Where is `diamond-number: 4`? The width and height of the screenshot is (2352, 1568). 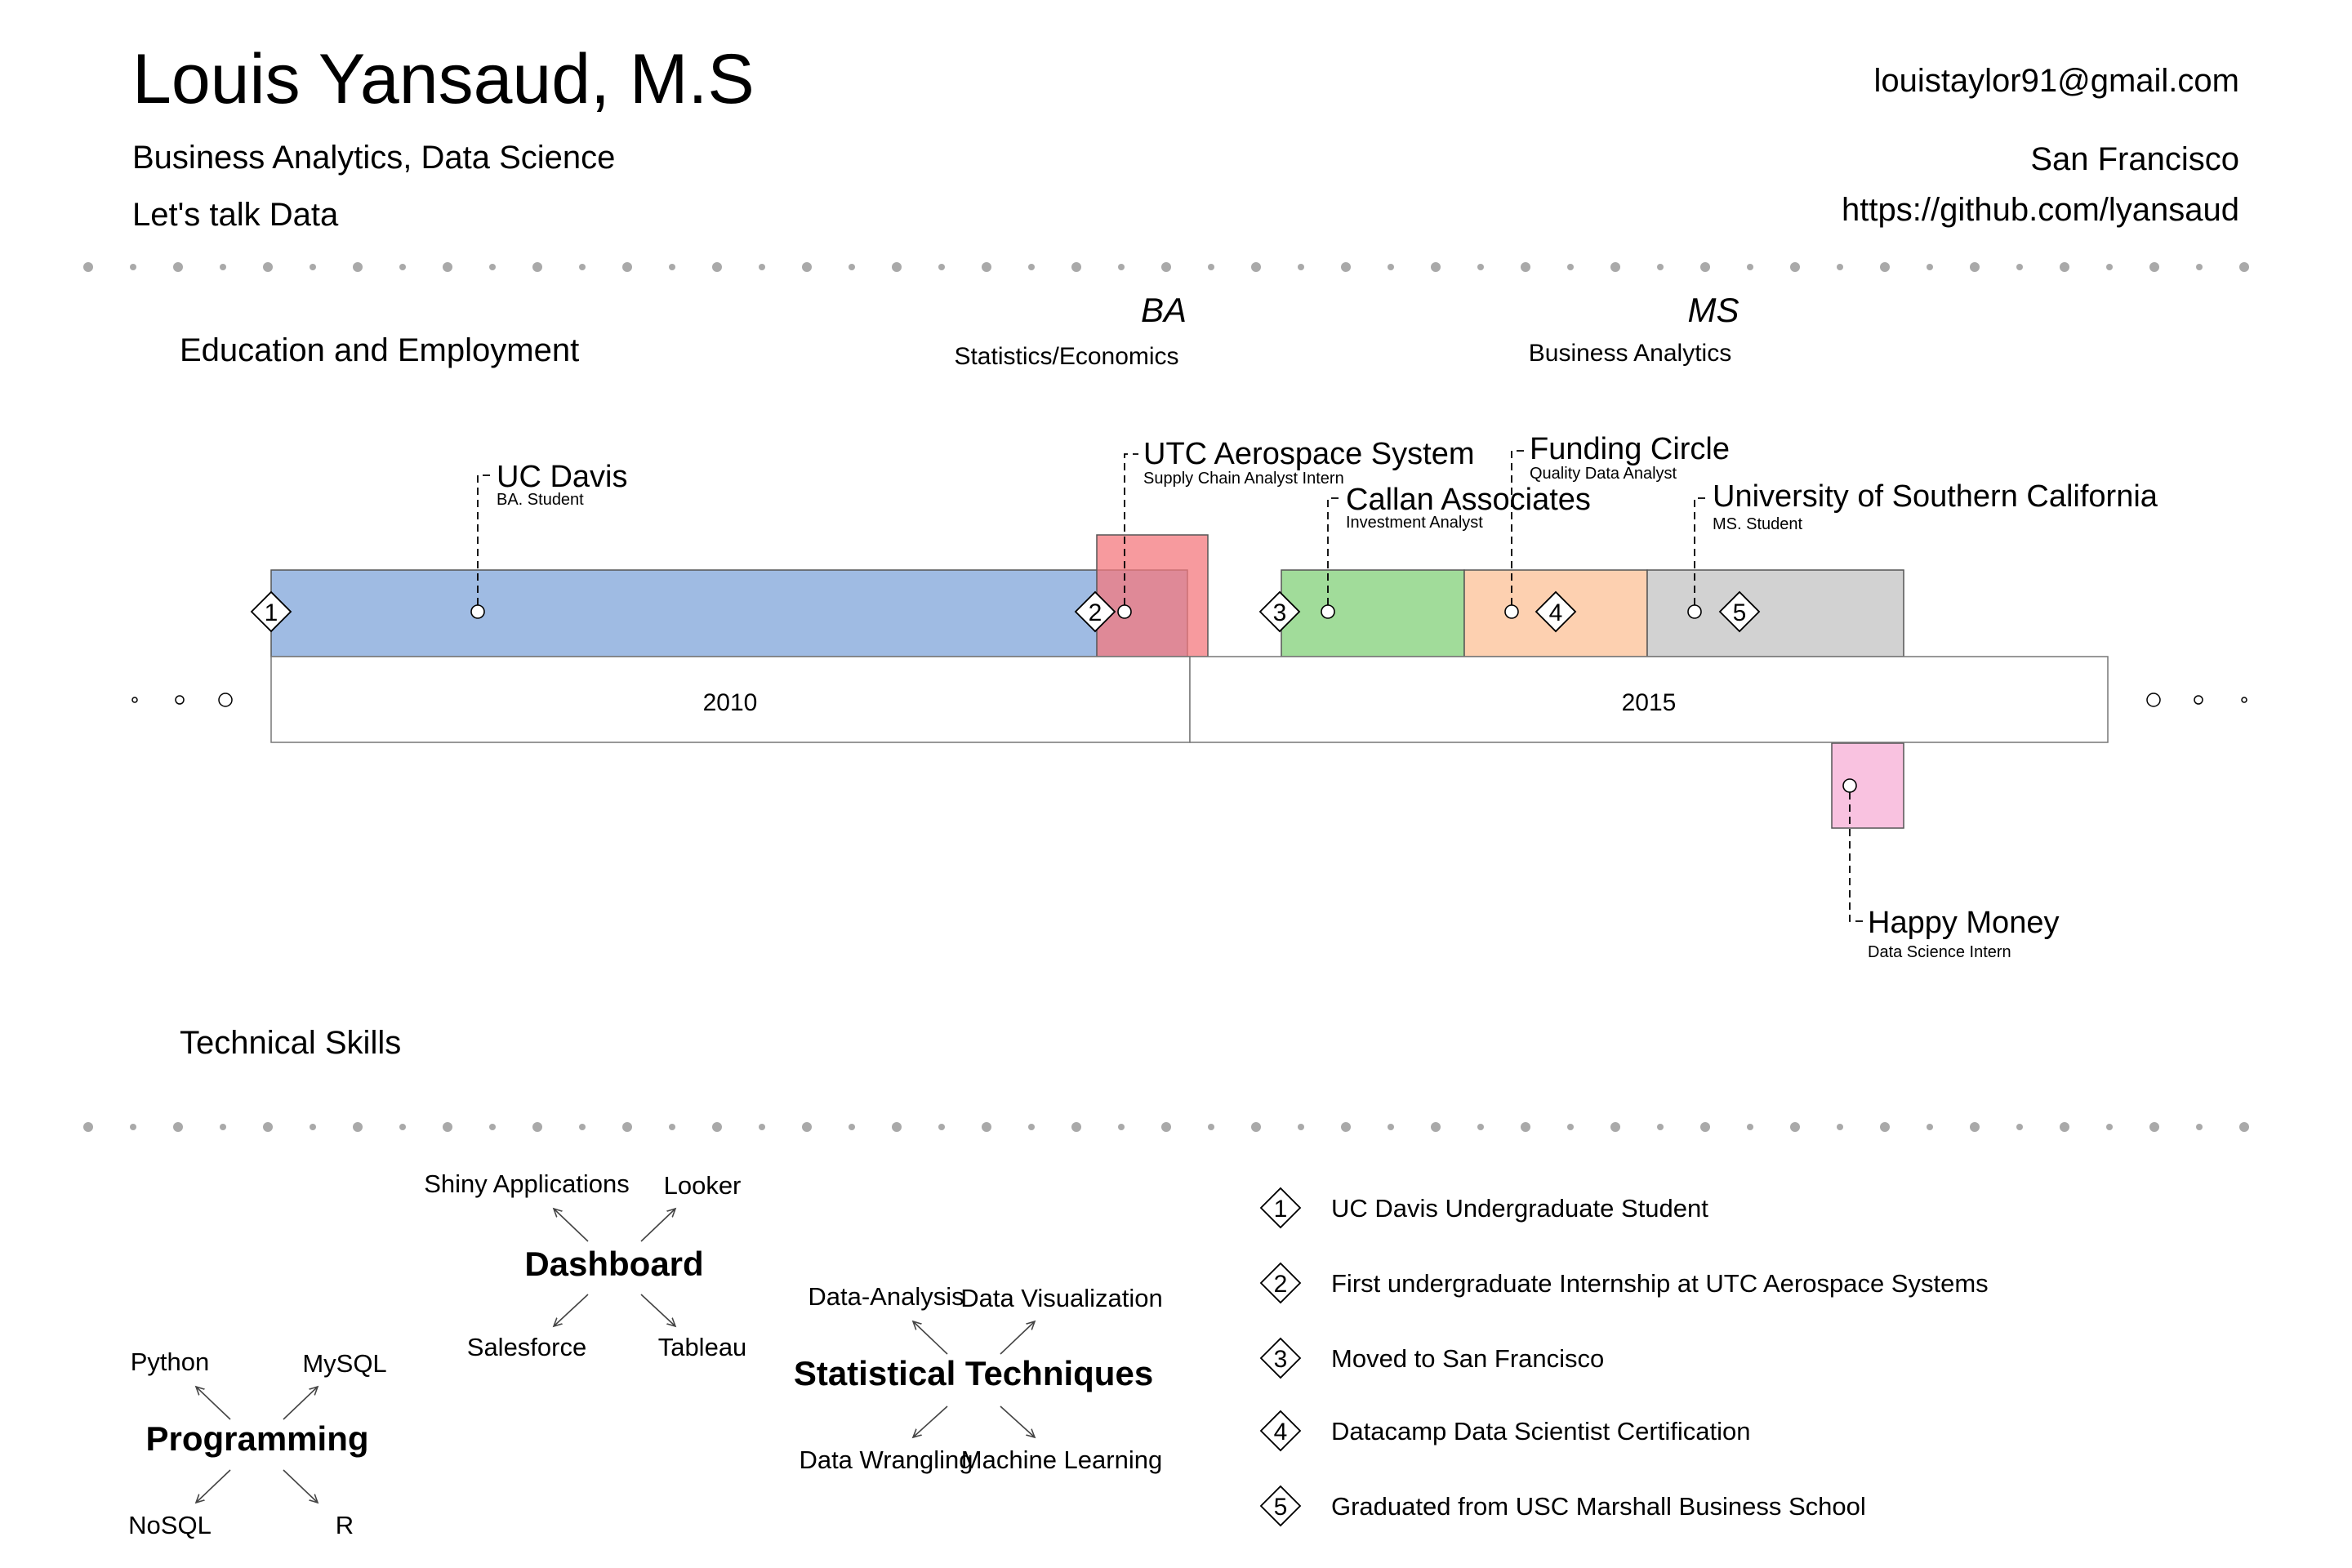 diamond-number: 4 is located at coordinates (1556, 612).